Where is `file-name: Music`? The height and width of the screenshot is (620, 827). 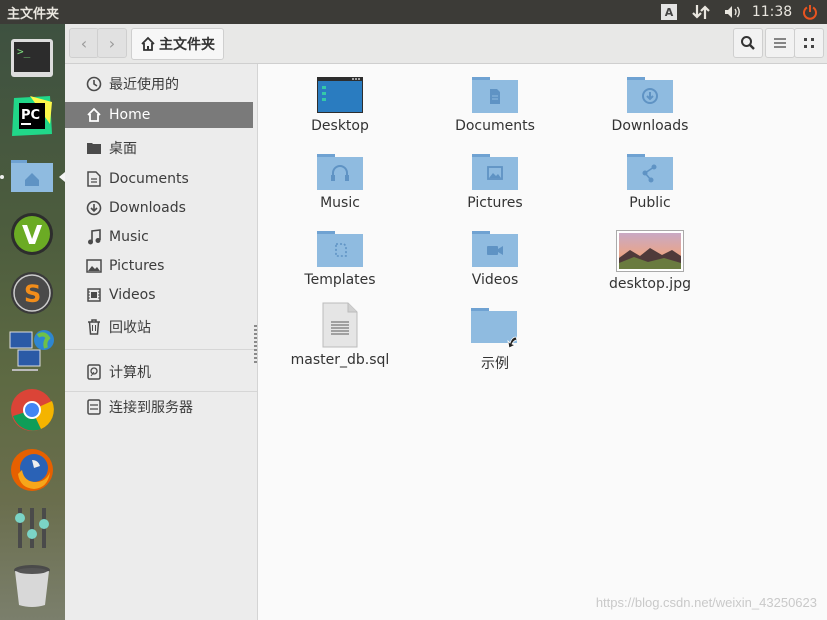 file-name: Music is located at coordinates (340, 203).